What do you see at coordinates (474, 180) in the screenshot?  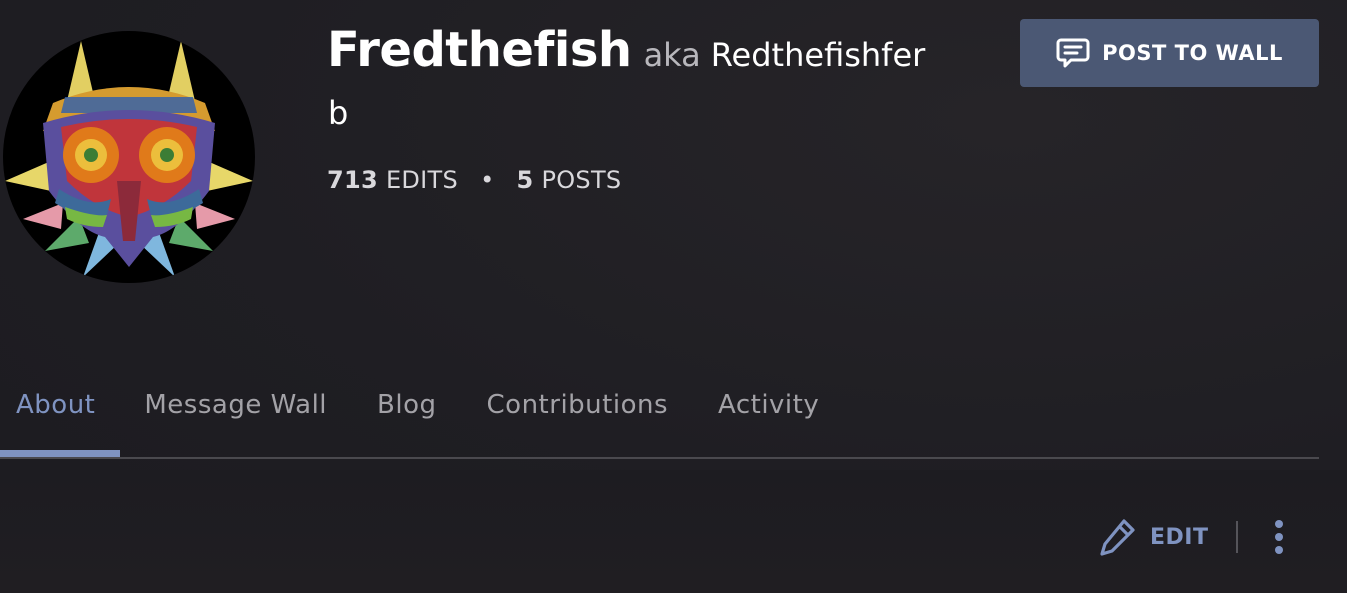 I see `profile-stats: 713 EDITS • 5 POSTS` at bounding box center [474, 180].